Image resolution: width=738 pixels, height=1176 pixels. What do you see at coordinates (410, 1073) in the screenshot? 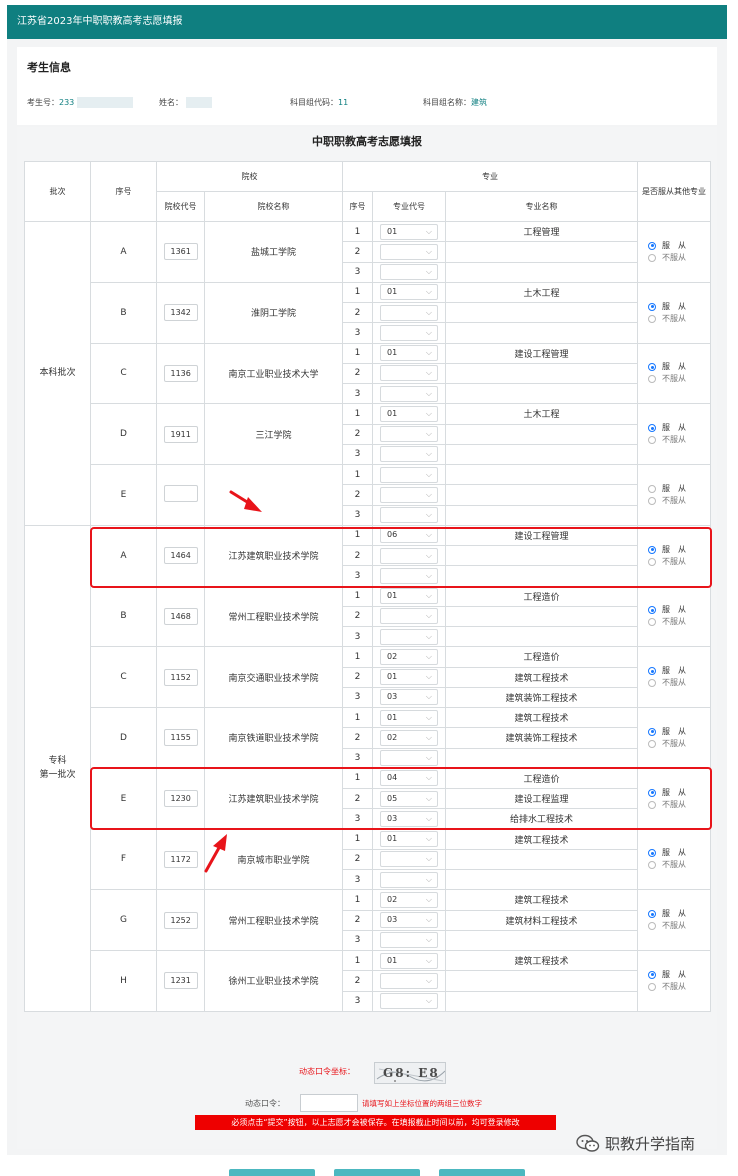
I see `captcha-image: G8: E8` at bounding box center [410, 1073].